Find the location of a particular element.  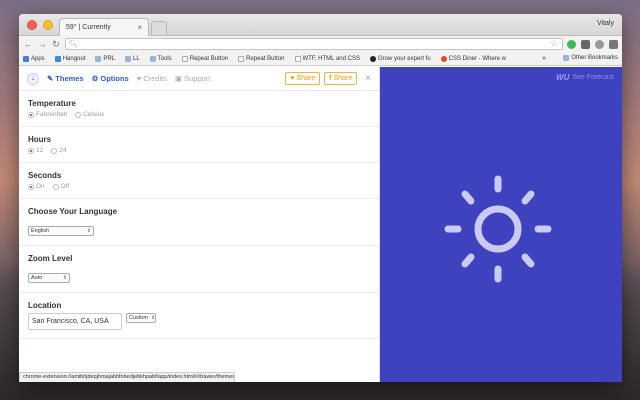

sun-icon is located at coordinates (498, 229).